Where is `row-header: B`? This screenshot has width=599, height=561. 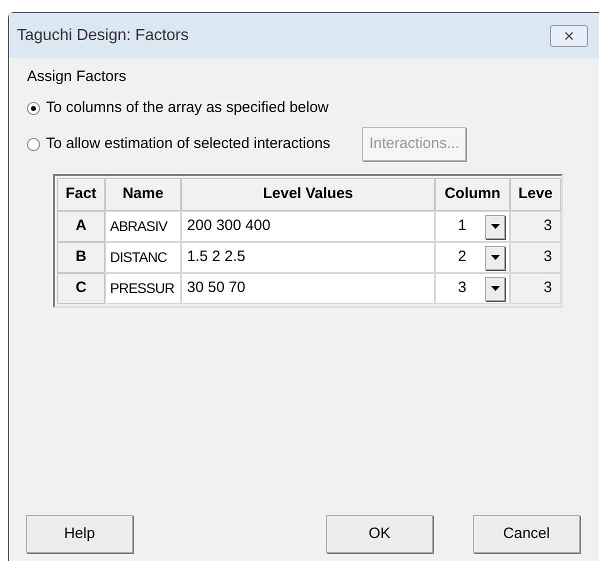 row-header: B is located at coordinates (81, 257).